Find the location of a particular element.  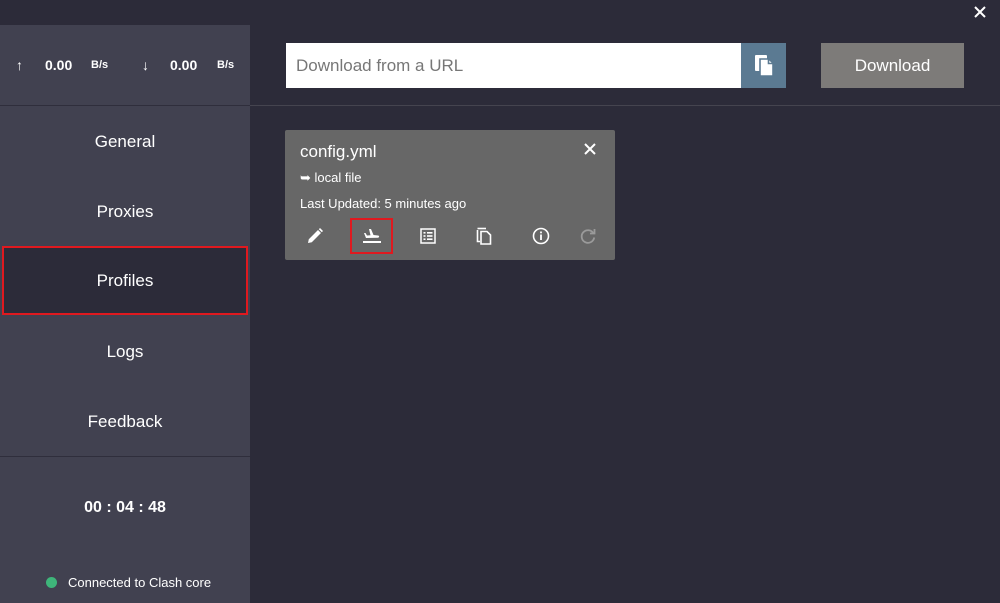

delete-profile-icon is located at coordinates (590, 149).